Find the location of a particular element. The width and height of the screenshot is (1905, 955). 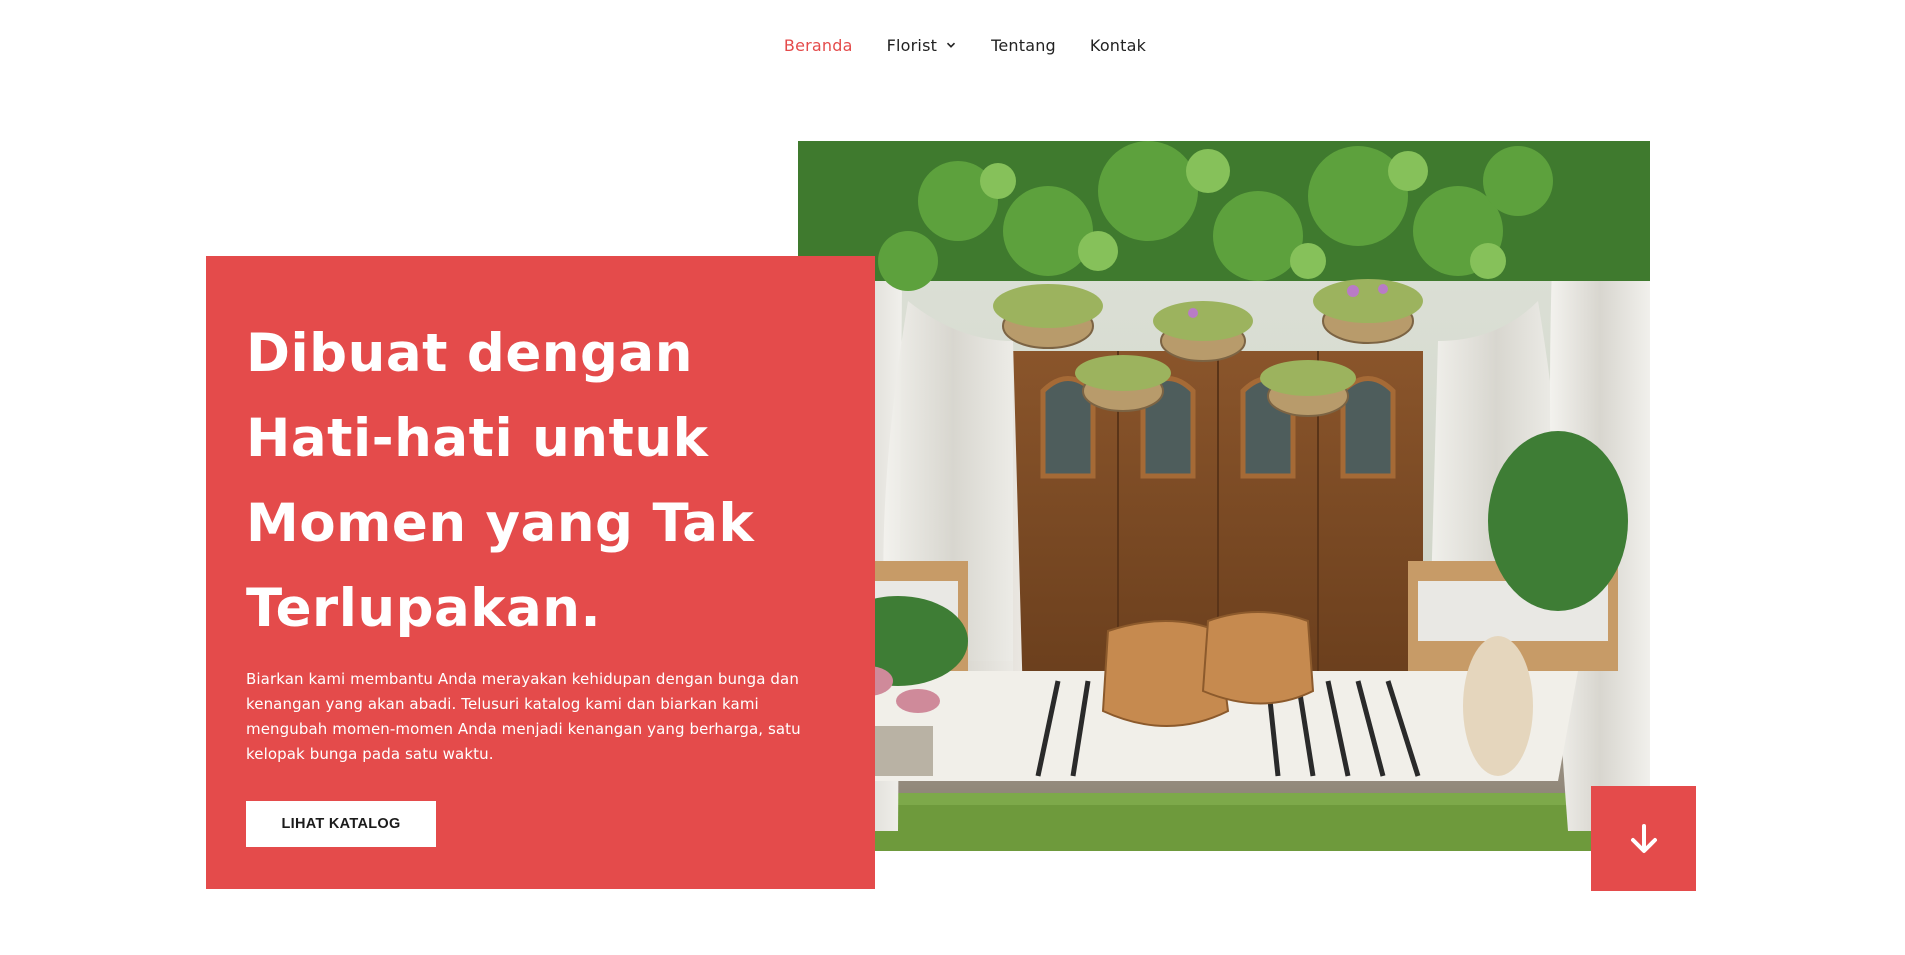

arrow-down-icon is located at coordinates (1643, 838).